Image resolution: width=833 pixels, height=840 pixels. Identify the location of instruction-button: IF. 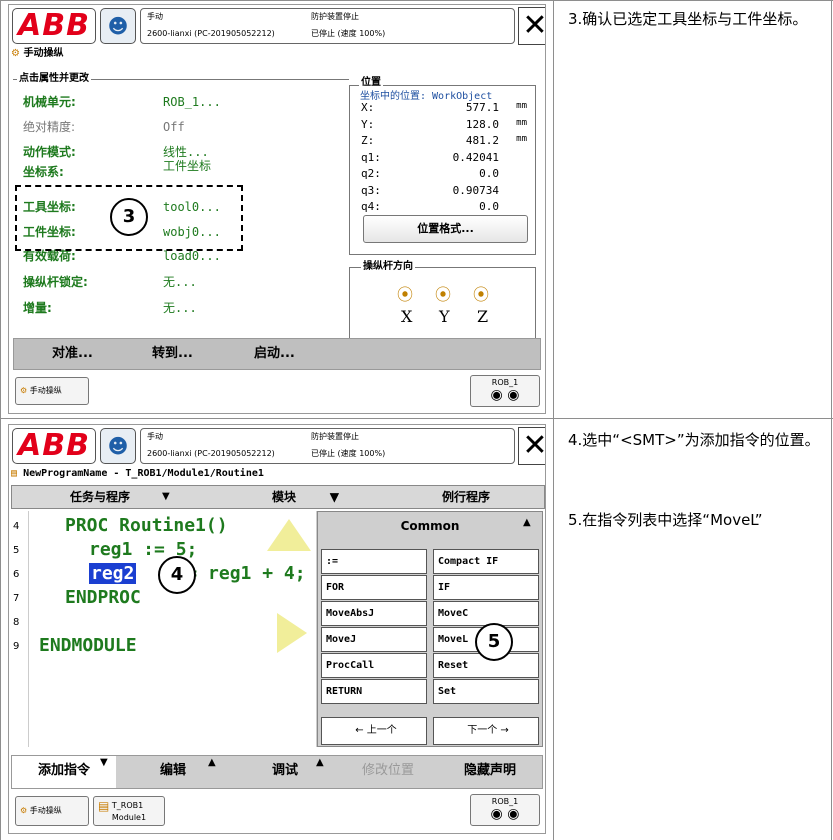
(486, 587).